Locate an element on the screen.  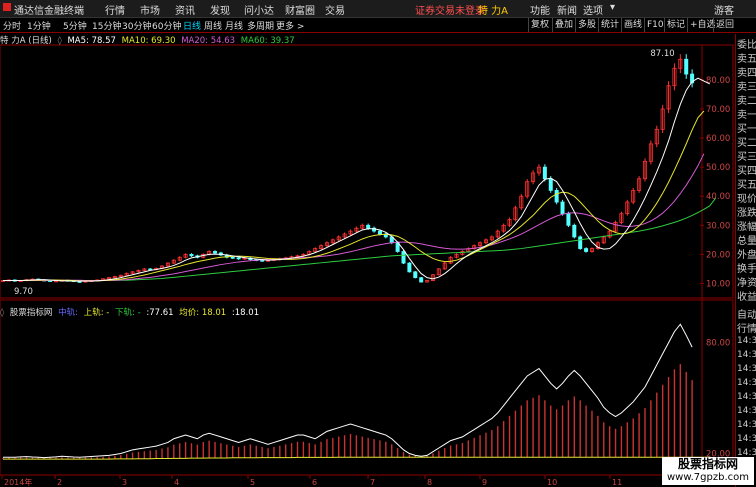
guest-user: 游客 is located at coordinates (724, 9).